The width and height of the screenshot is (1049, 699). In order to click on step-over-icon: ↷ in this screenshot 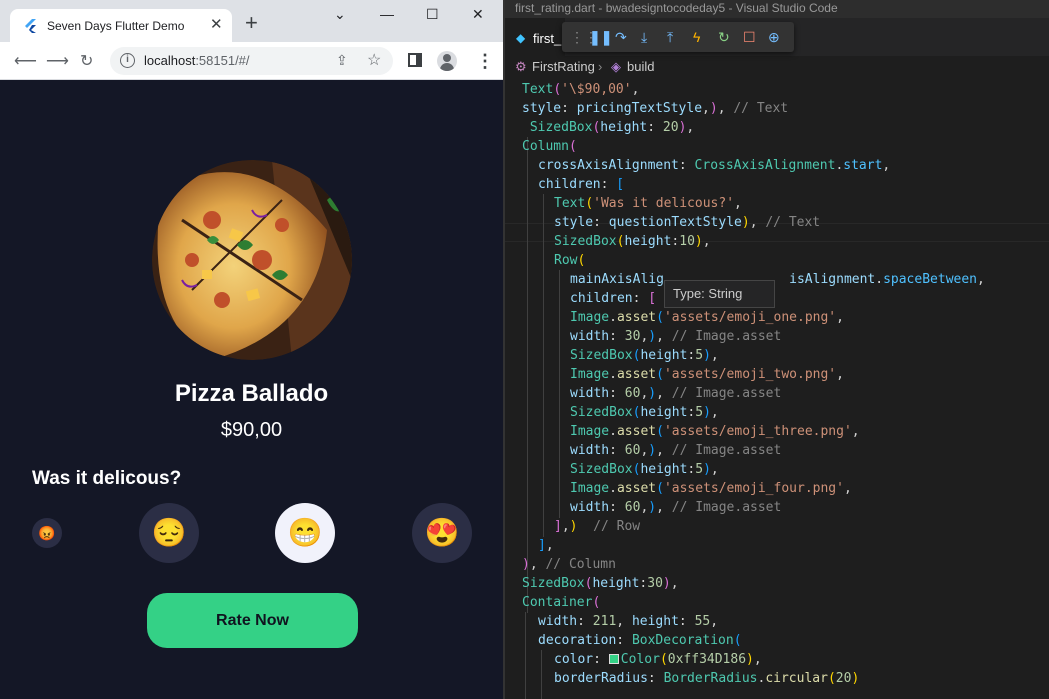, I will do `click(621, 37)`.